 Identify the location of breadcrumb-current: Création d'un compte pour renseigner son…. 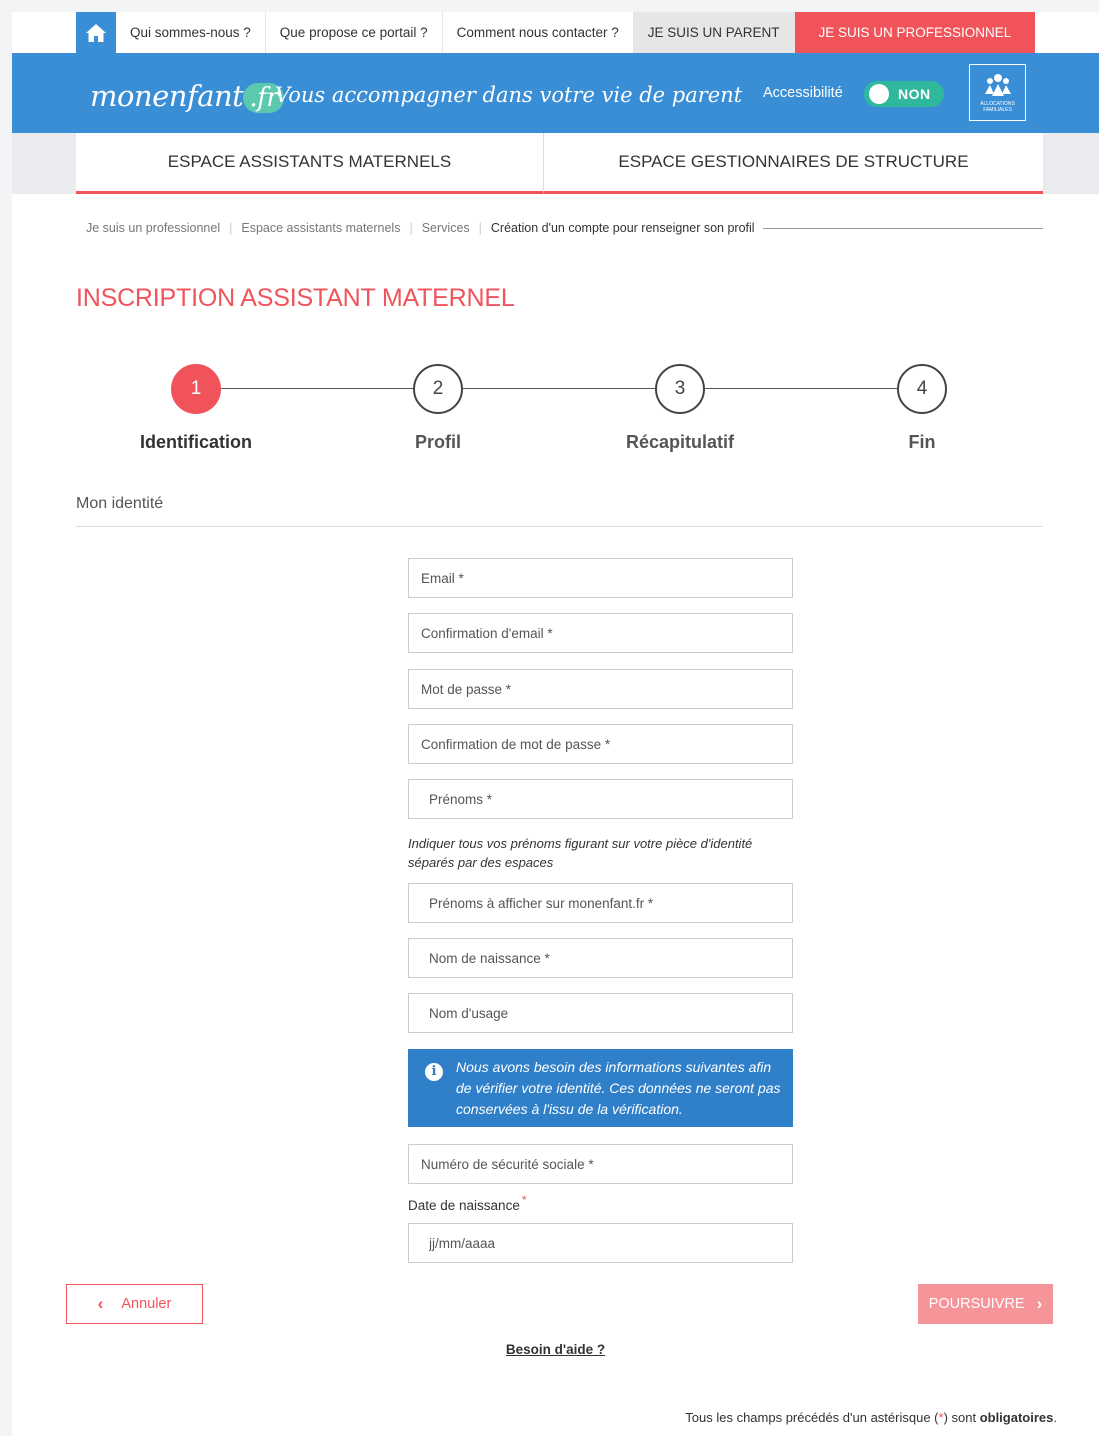
(622, 228).